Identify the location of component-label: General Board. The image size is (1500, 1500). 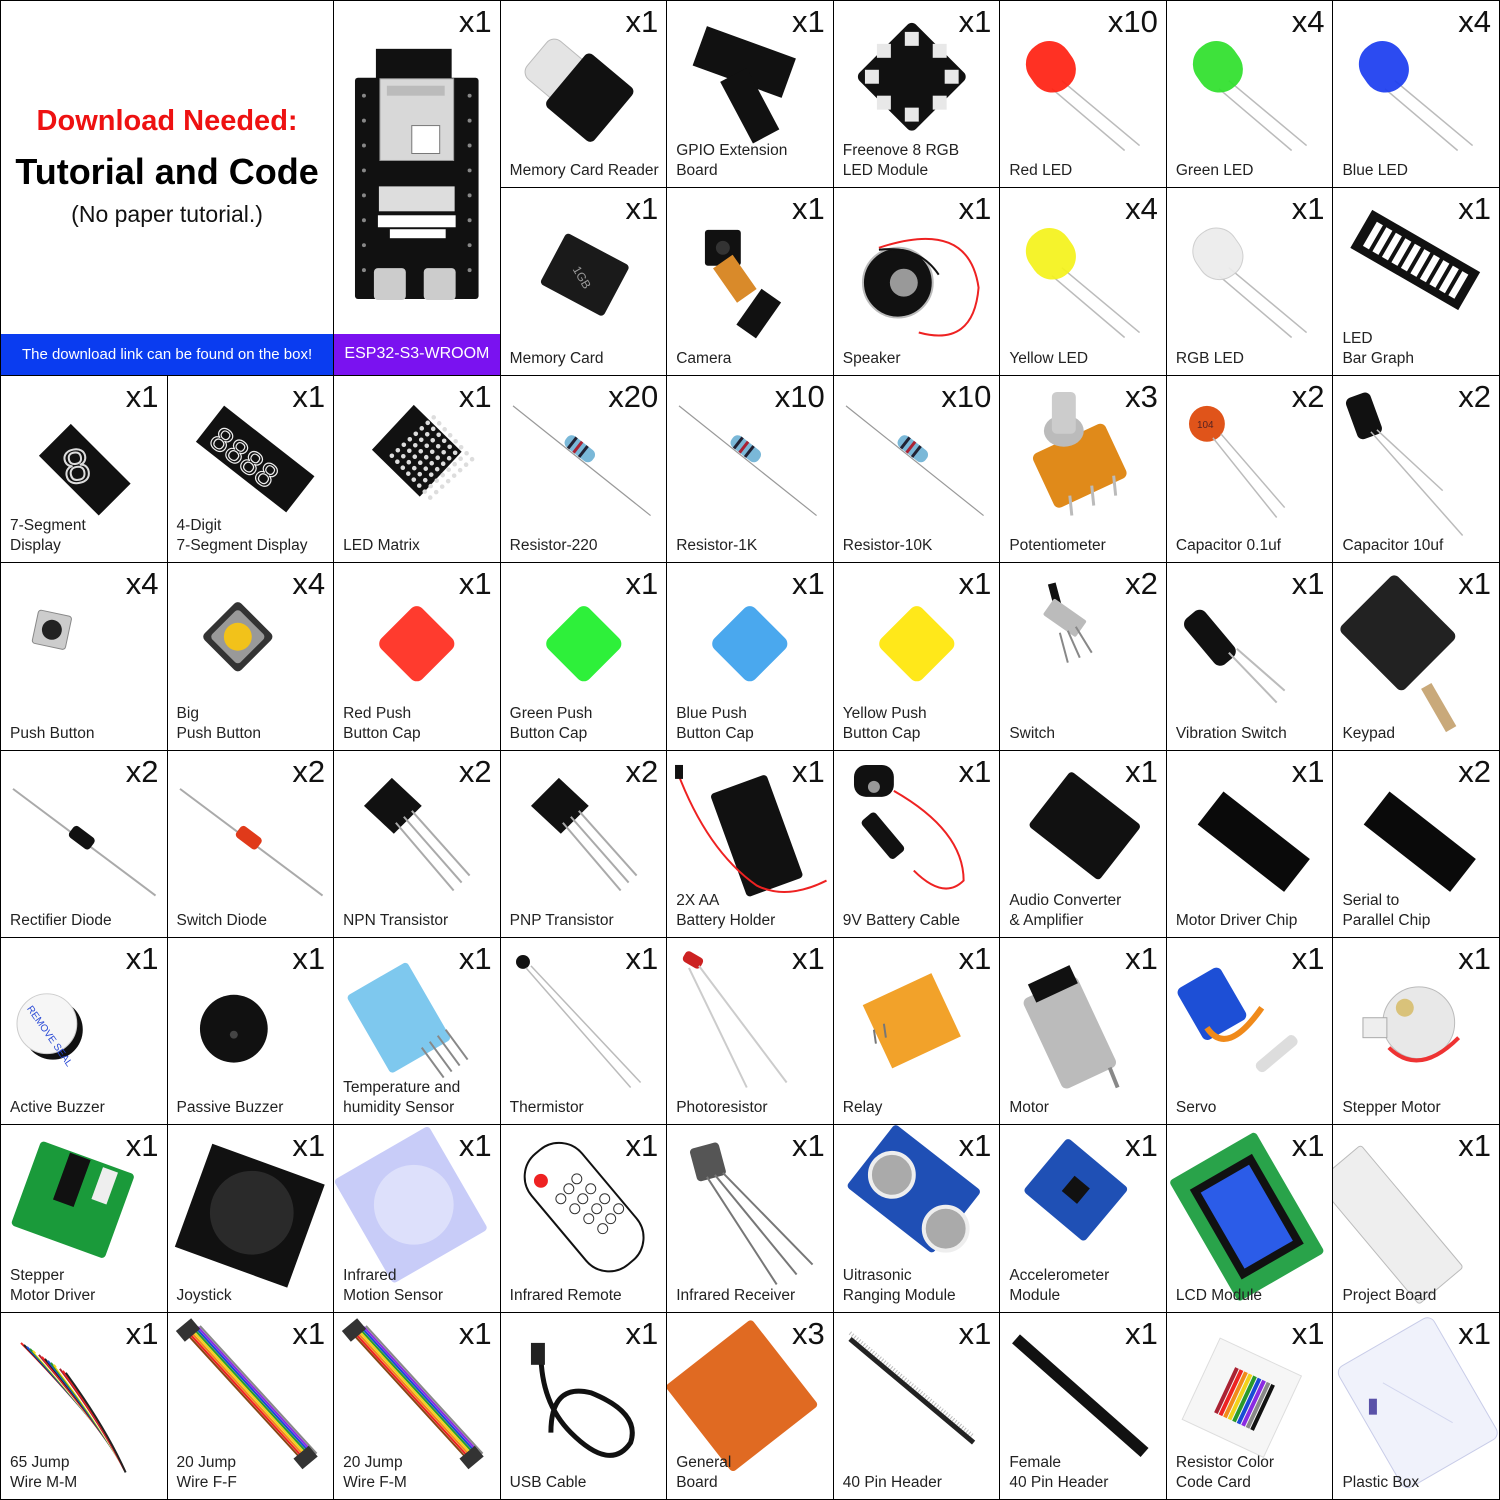
(704, 1472).